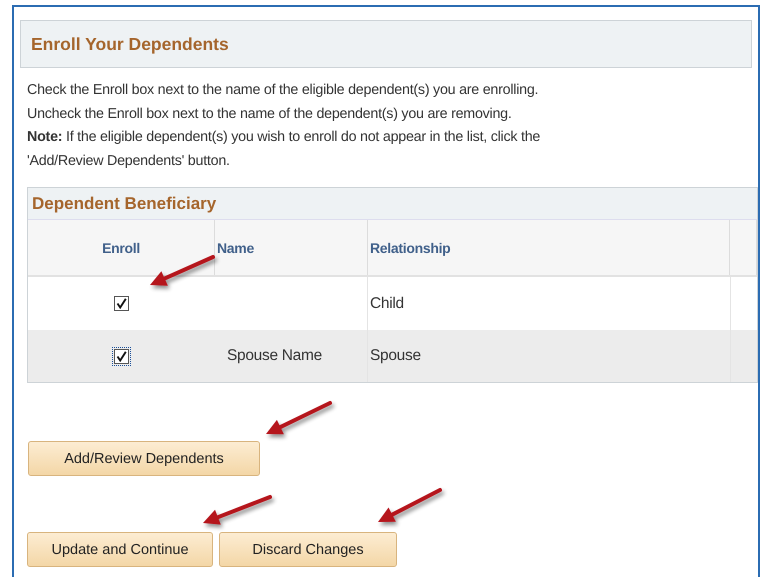 The width and height of the screenshot is (770, 577). I want to click on column-header: Enroll, so click(121, 248).